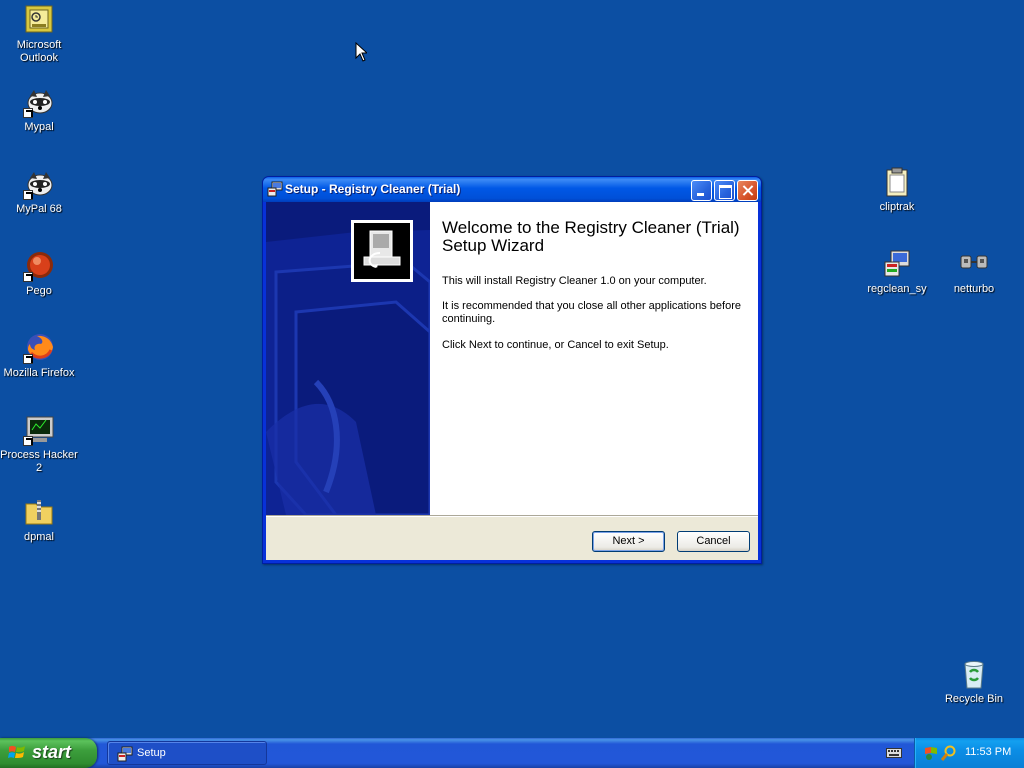  I want to click on desktop-icon-firefox: Mozilla Firefox, so click(39, 356).